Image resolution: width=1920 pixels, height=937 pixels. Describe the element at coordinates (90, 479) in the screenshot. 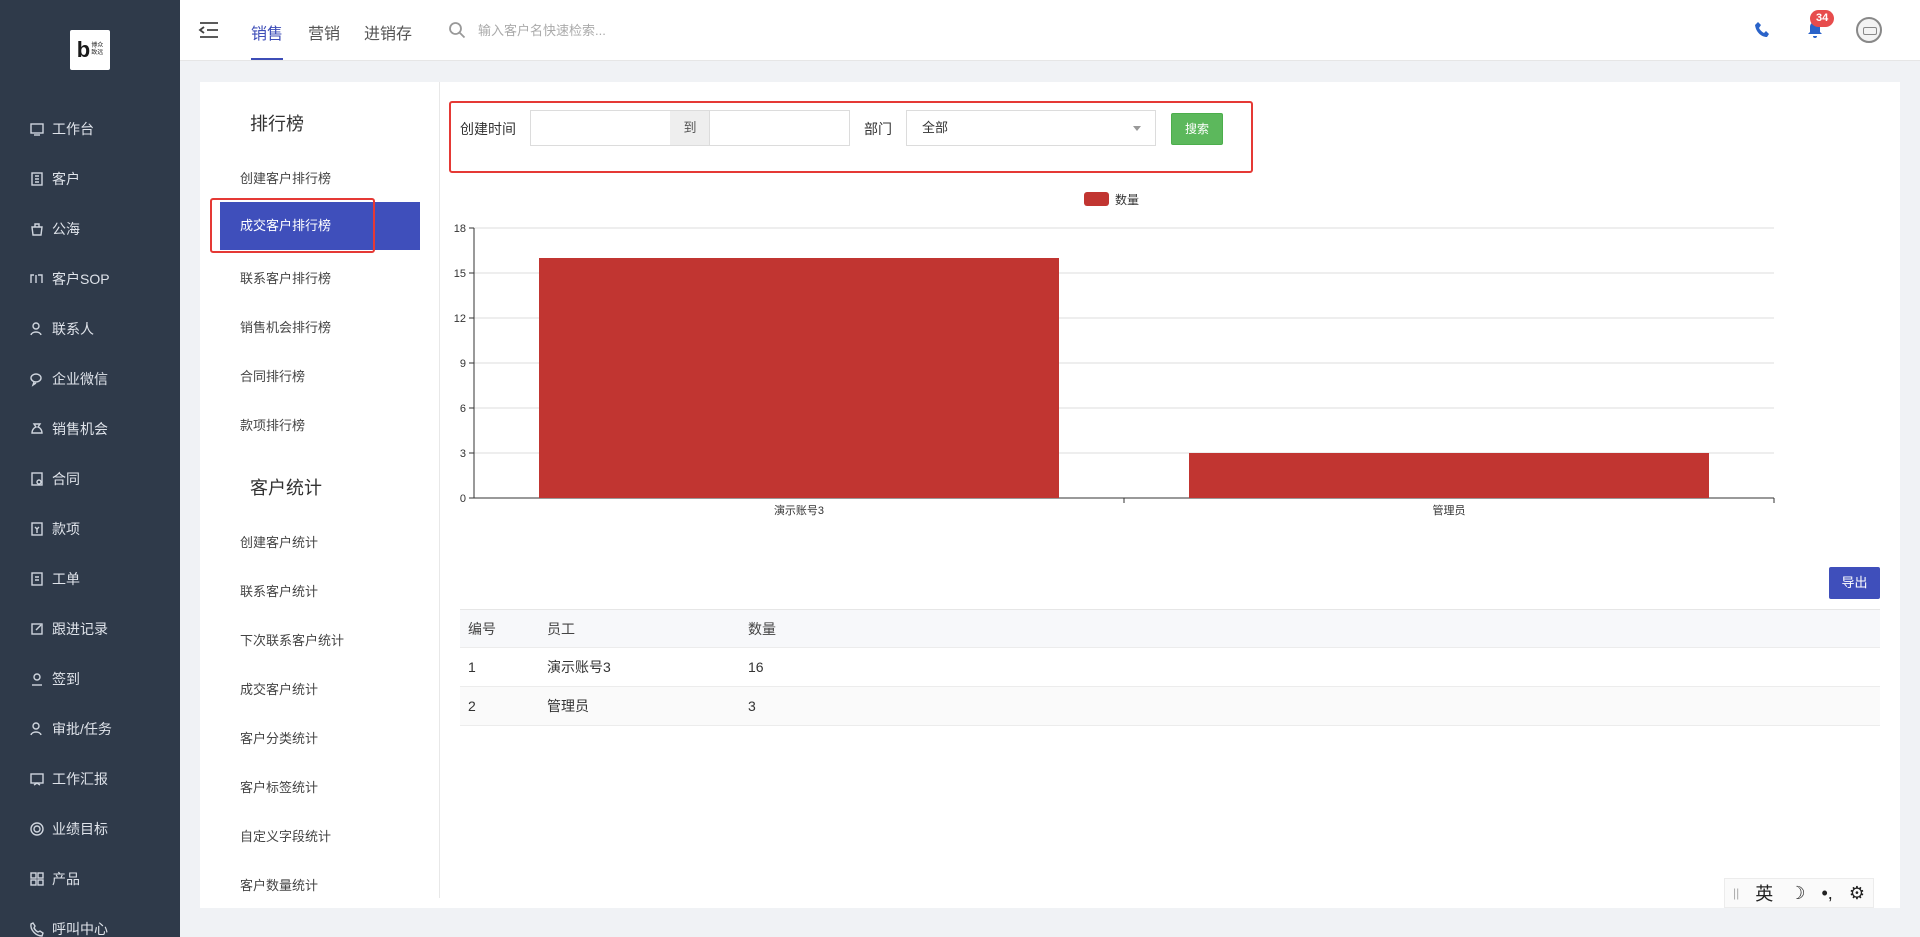

I see `sidebar-item: 合同` at that location.